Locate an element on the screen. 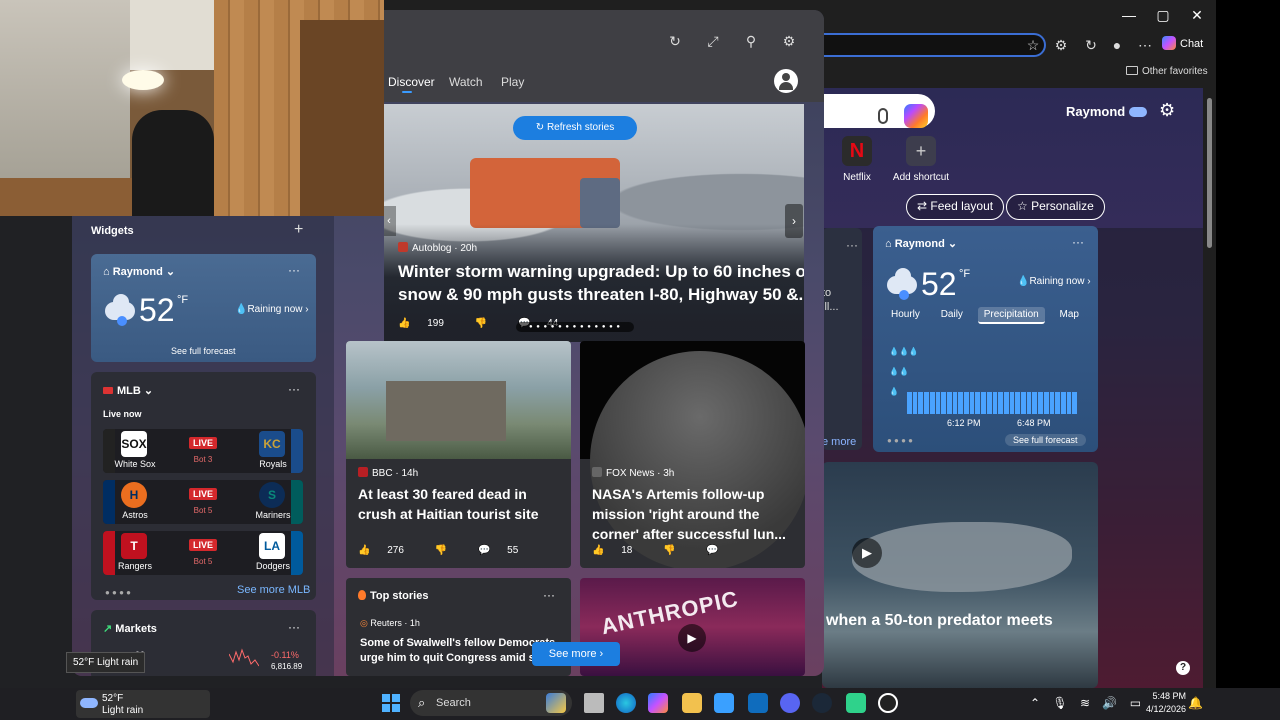  copilot-icon is located at coordinates (916, 116).